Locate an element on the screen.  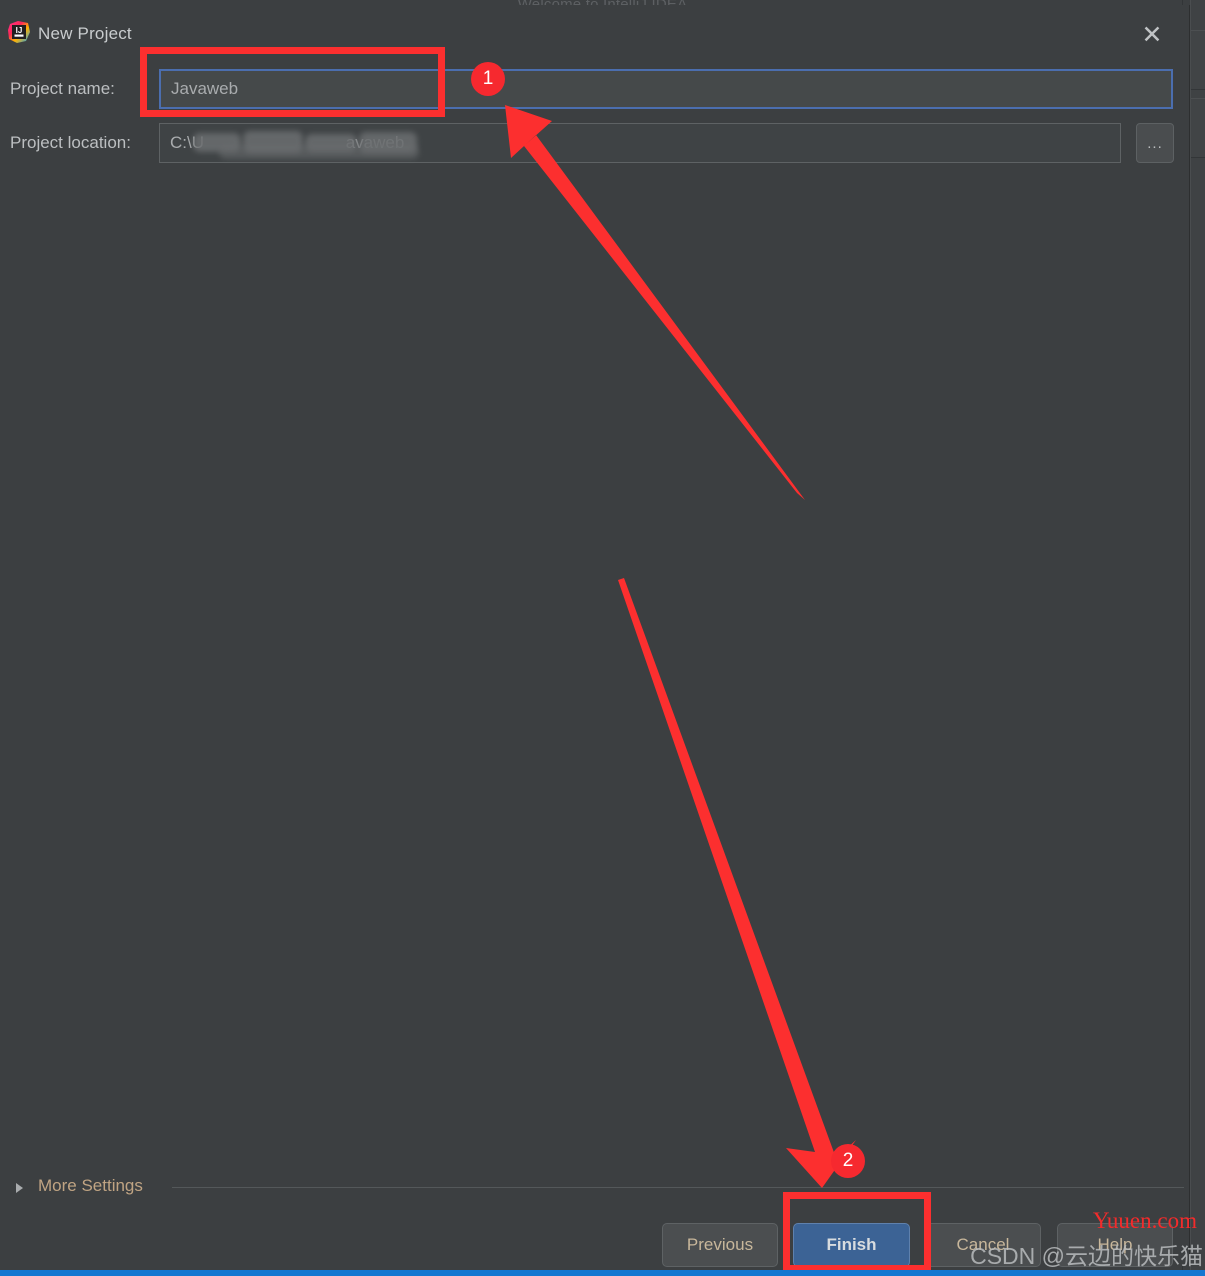
more-settings-divider is located at coordinates (678, 1187).